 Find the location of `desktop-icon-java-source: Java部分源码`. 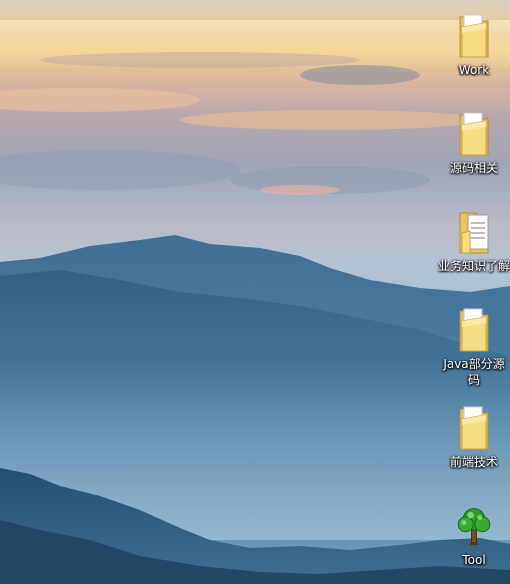

desktop-icon-java-source: Java部分源码 is located at coordinates (473, 348).